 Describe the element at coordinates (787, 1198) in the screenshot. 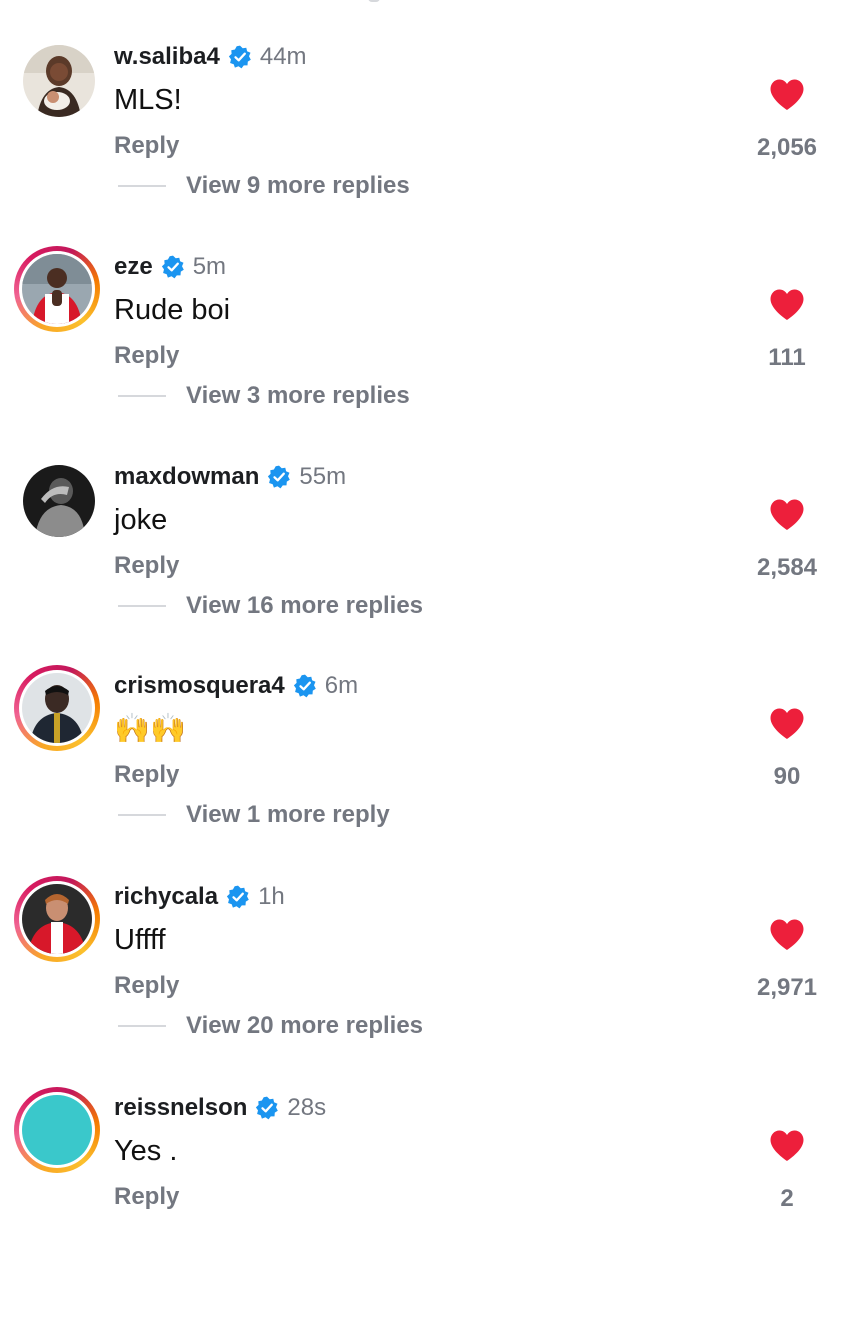

I see `like-count: 2` at that location.